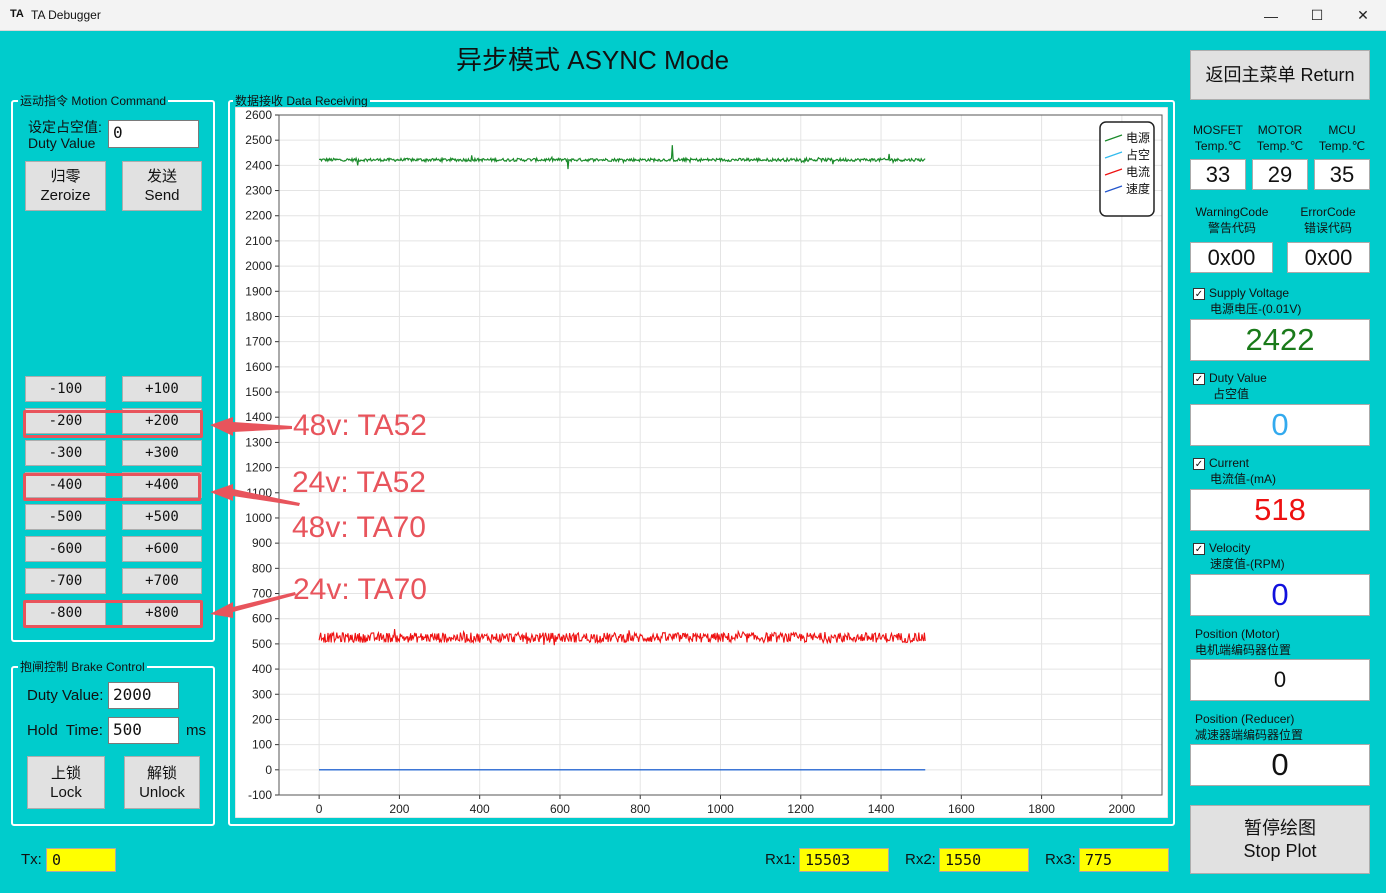 The image size is (1386, 893). I want to click on duty-status-label-2: 占空值, so click(1231, 394).